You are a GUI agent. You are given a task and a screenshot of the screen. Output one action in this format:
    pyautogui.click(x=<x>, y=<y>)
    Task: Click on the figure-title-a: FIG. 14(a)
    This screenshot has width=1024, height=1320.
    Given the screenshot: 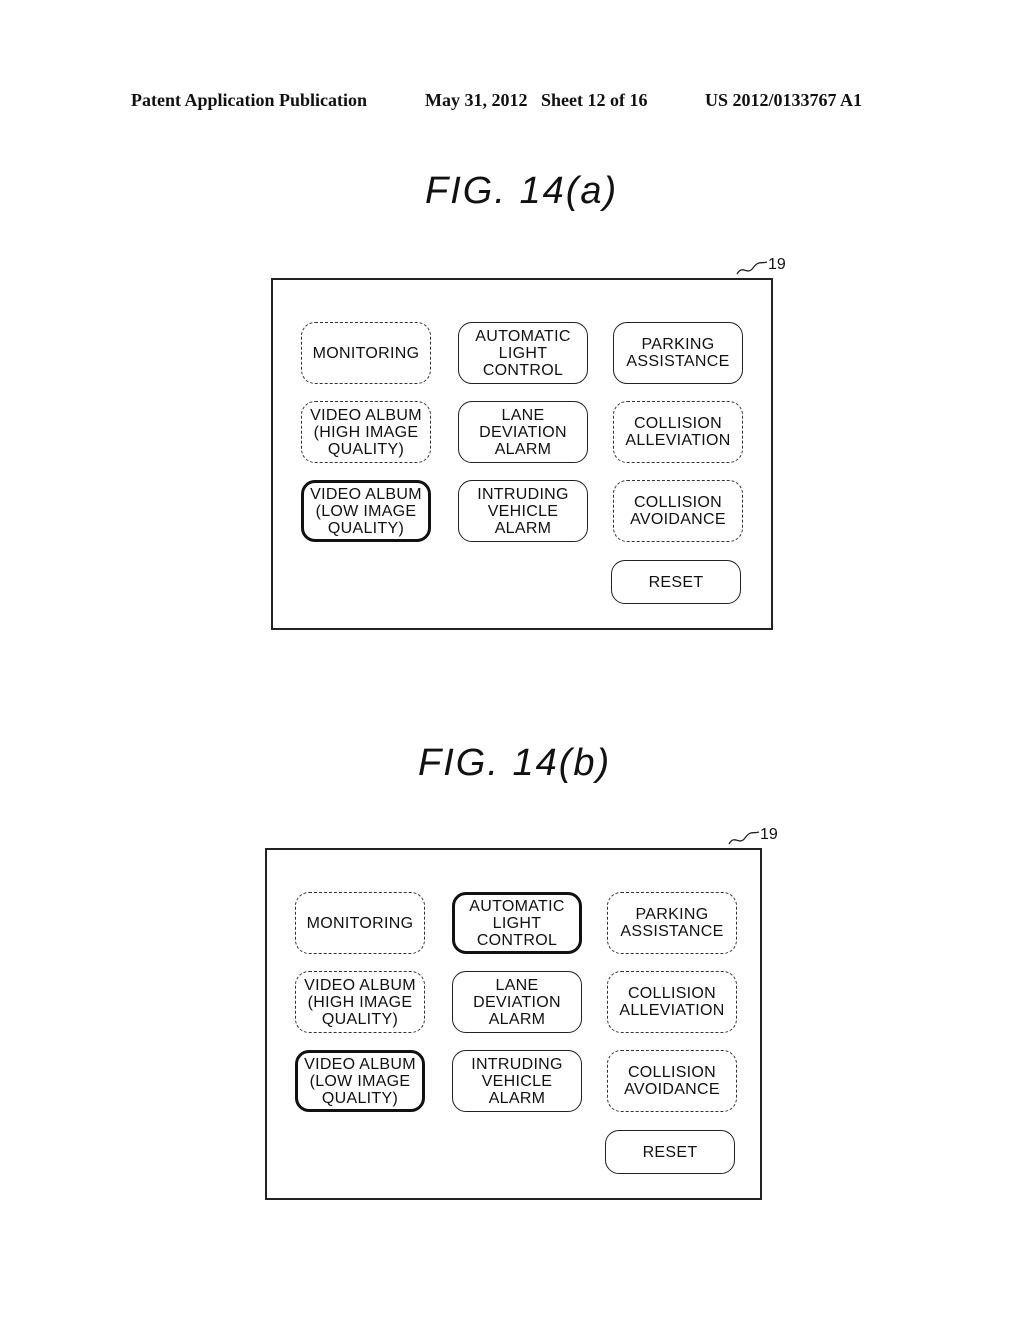 What is the action you would take?
    pyautogui.click(x=522, y=191)
    